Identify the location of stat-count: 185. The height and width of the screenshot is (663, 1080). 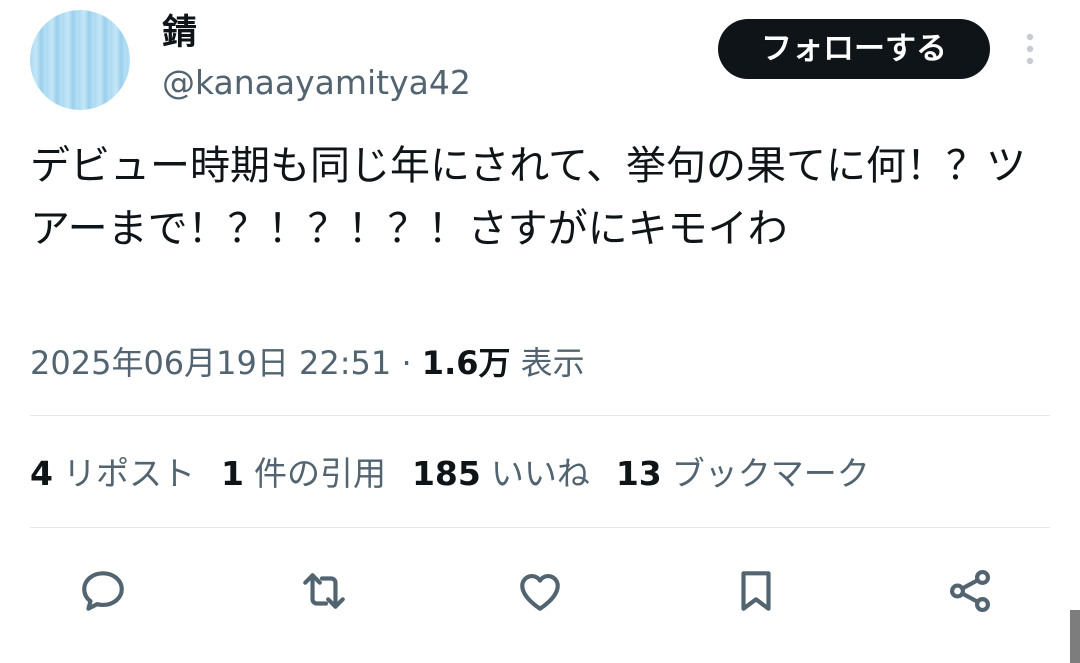
(446, 473).